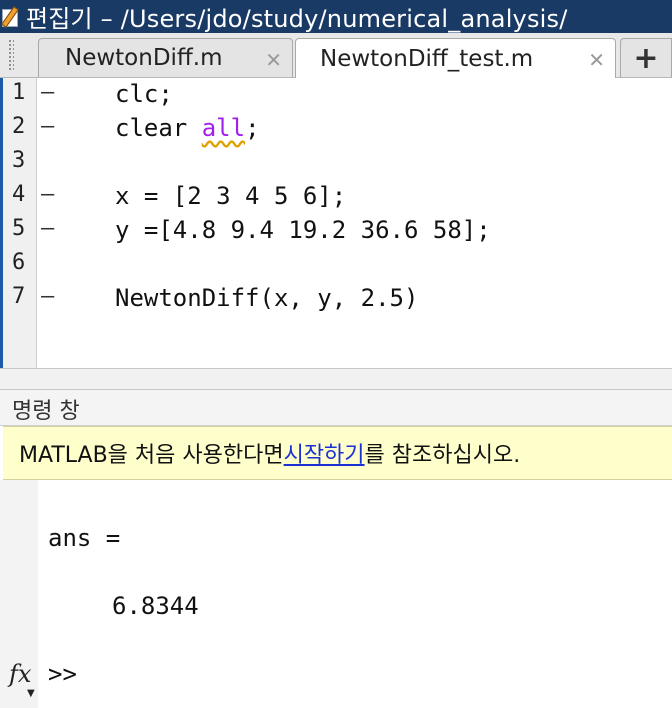 This screenshot has width=672, height=708. I want to click on code-text: NewtonDiff(x, y, 2.5), so click(267, 298).